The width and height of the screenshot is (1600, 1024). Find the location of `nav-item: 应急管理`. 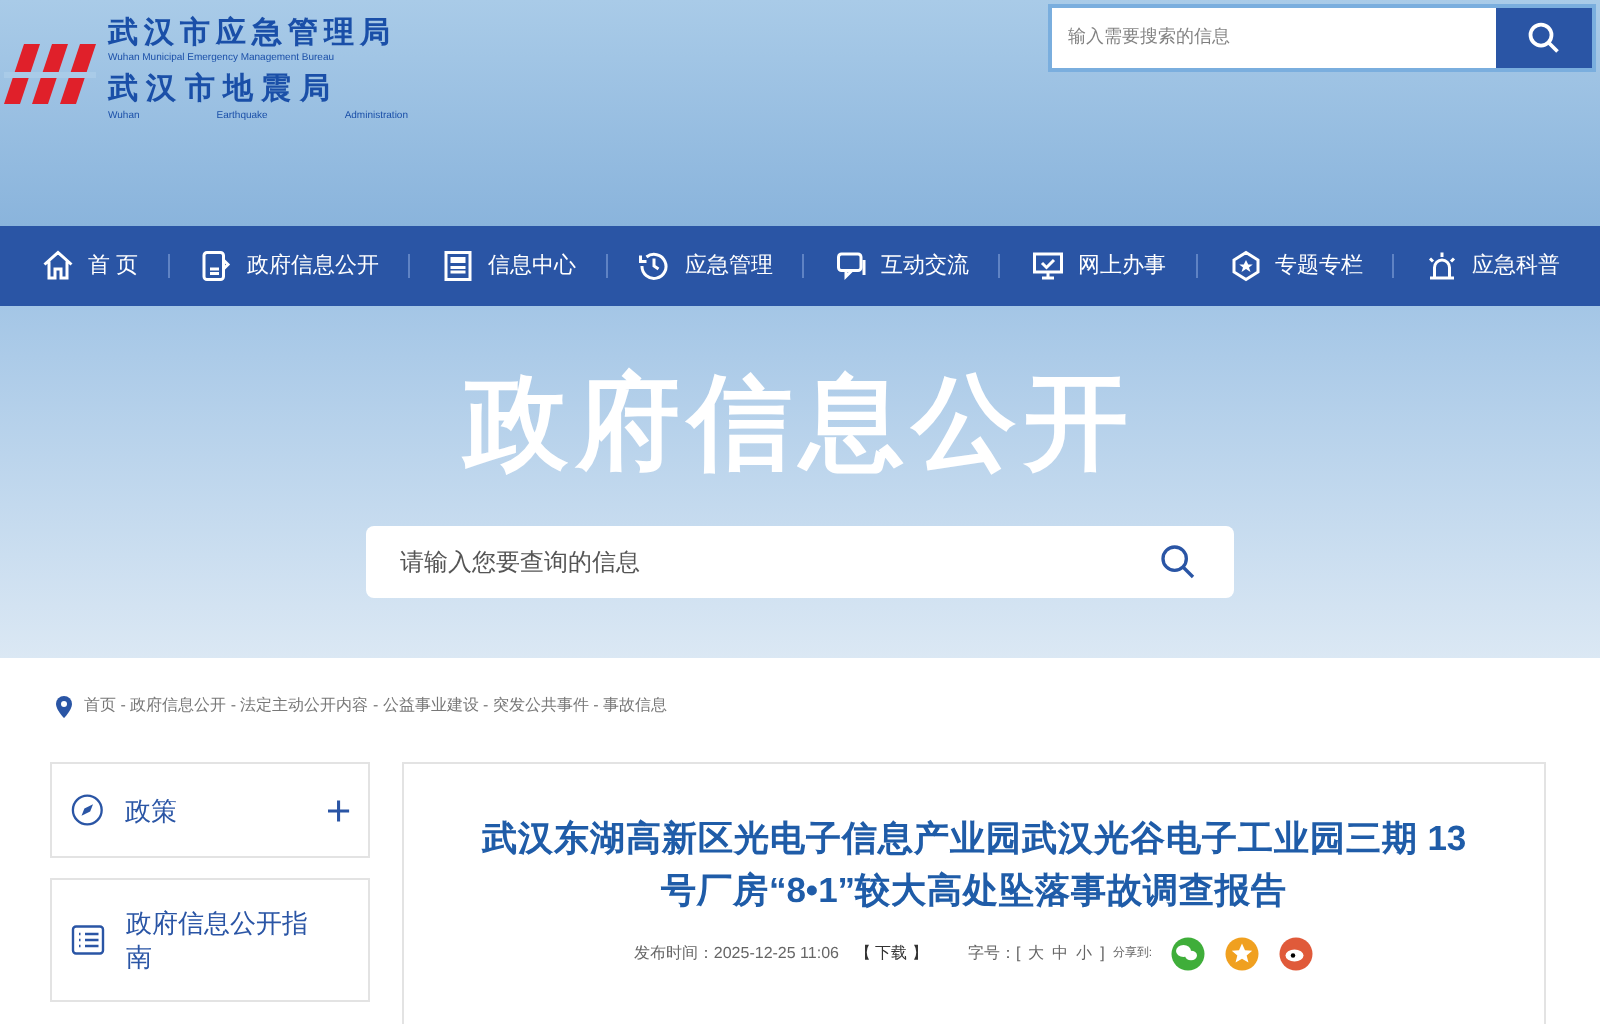

nav-item: 应急管理 is located at coordinates (704, 266).